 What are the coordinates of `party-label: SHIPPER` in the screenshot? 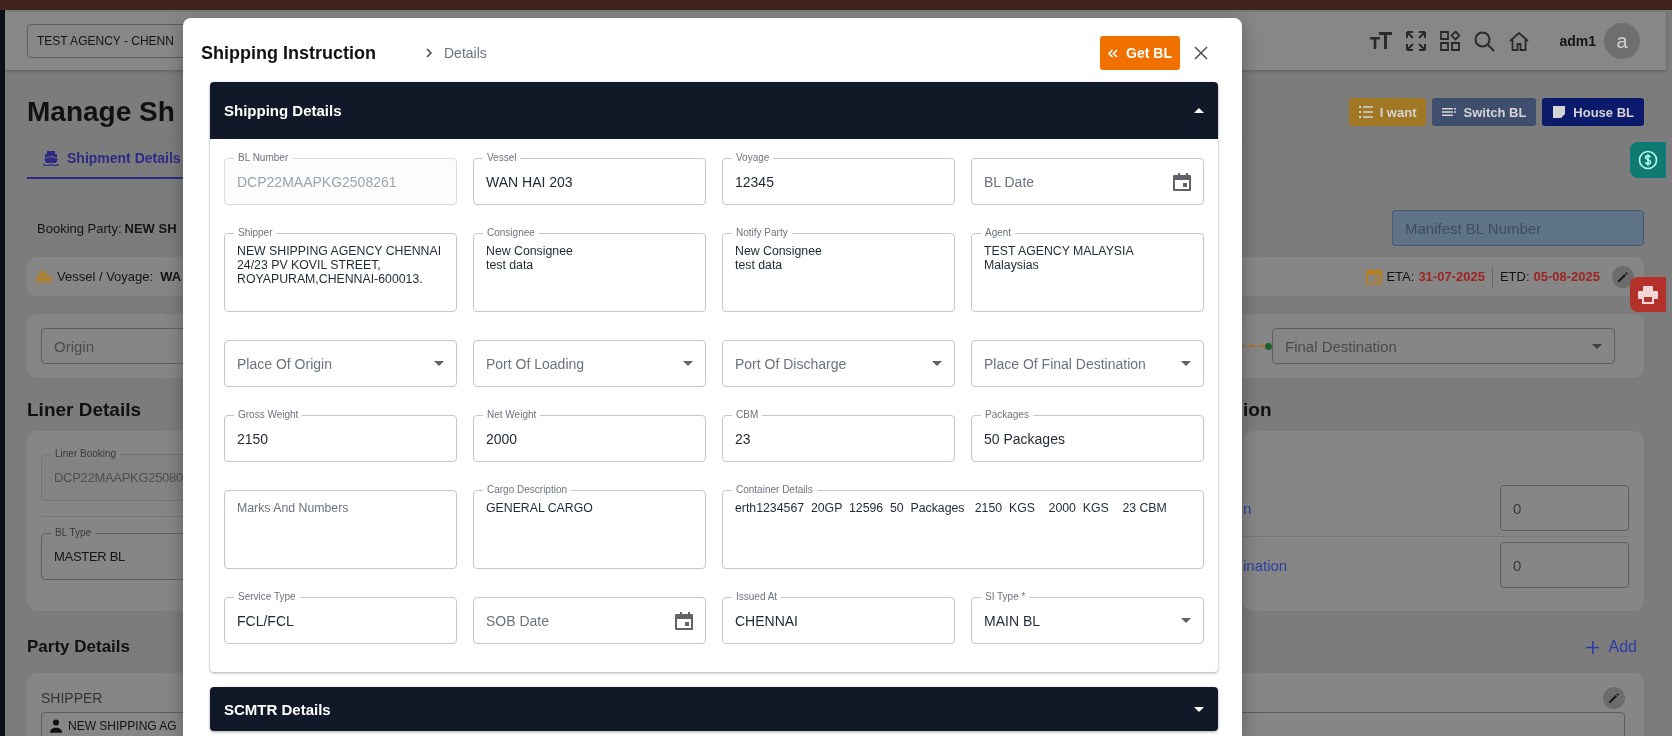 It's located at (72, 698).